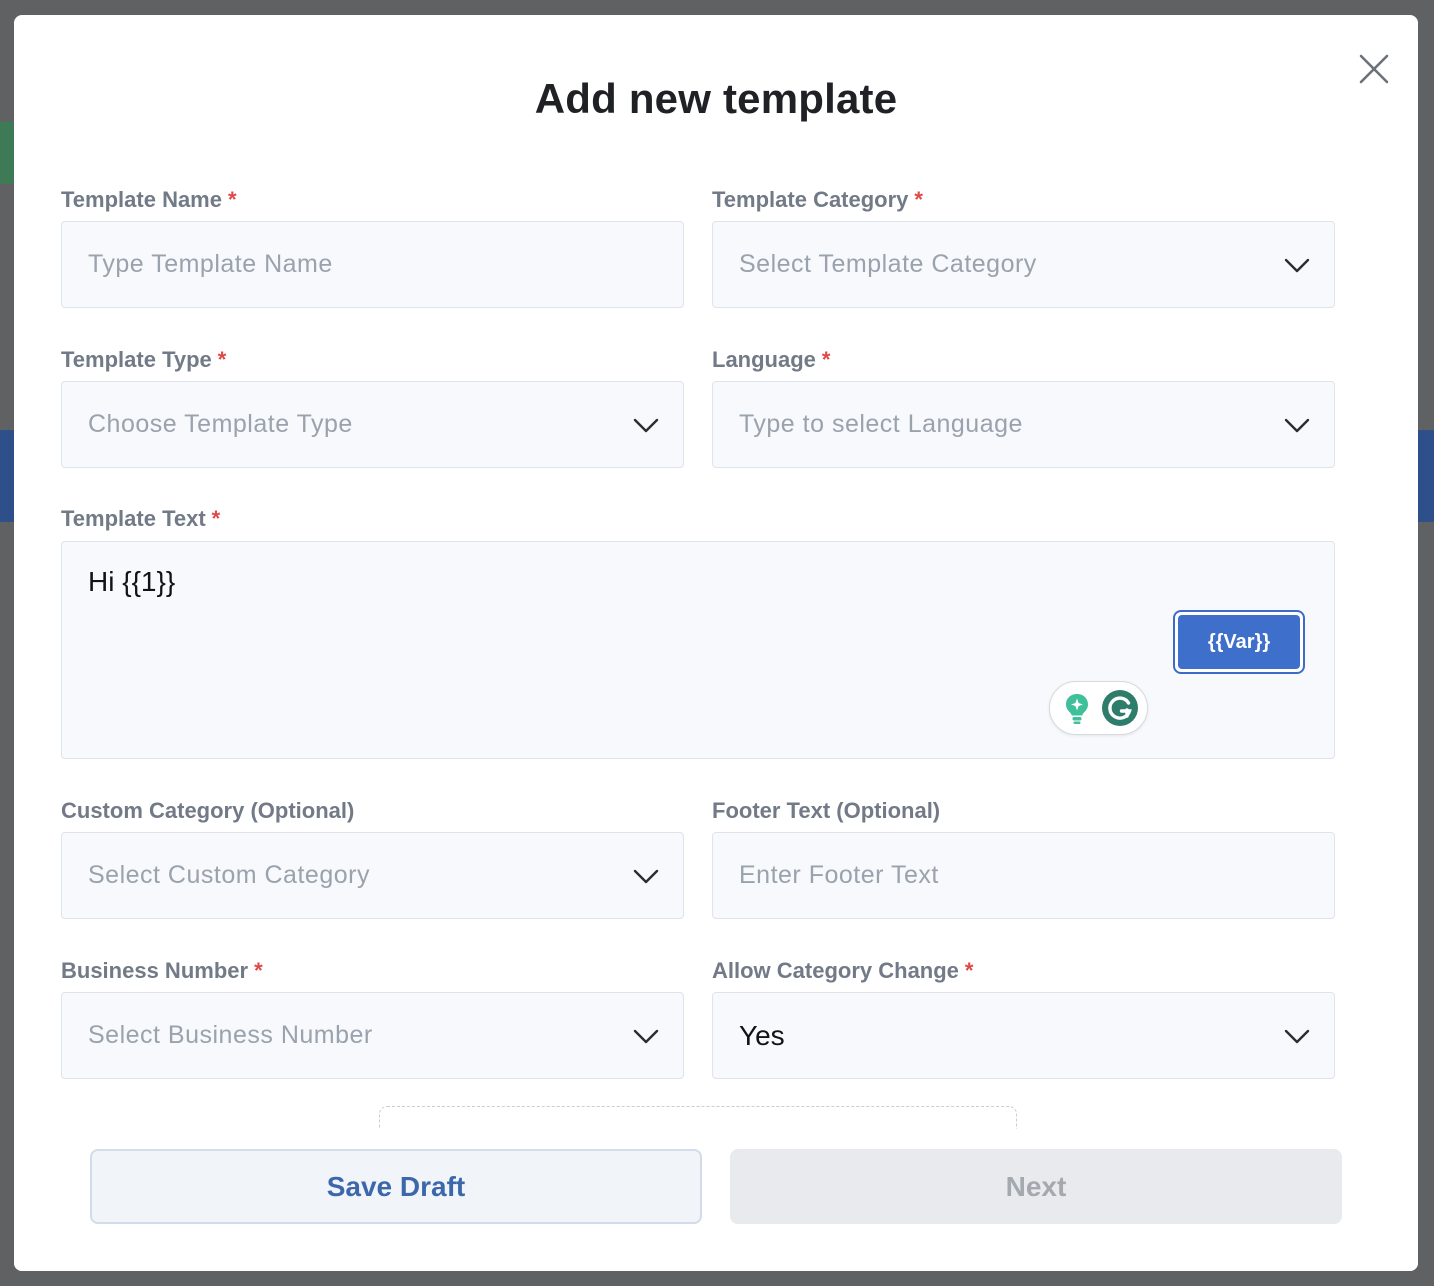 The height and width of the screenshot is (1286, 1434). I want to click on grammarly-icon, so click(1120, 708).